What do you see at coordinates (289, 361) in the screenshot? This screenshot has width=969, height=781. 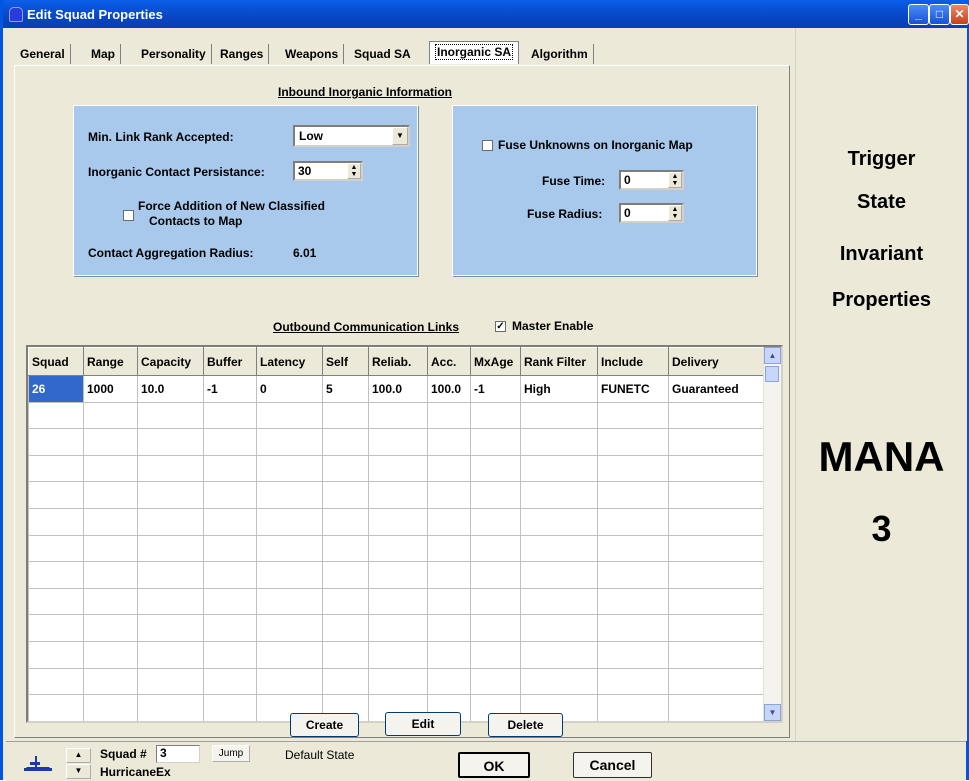 I see `column-header: Latency` at bounding box center [289, 361].